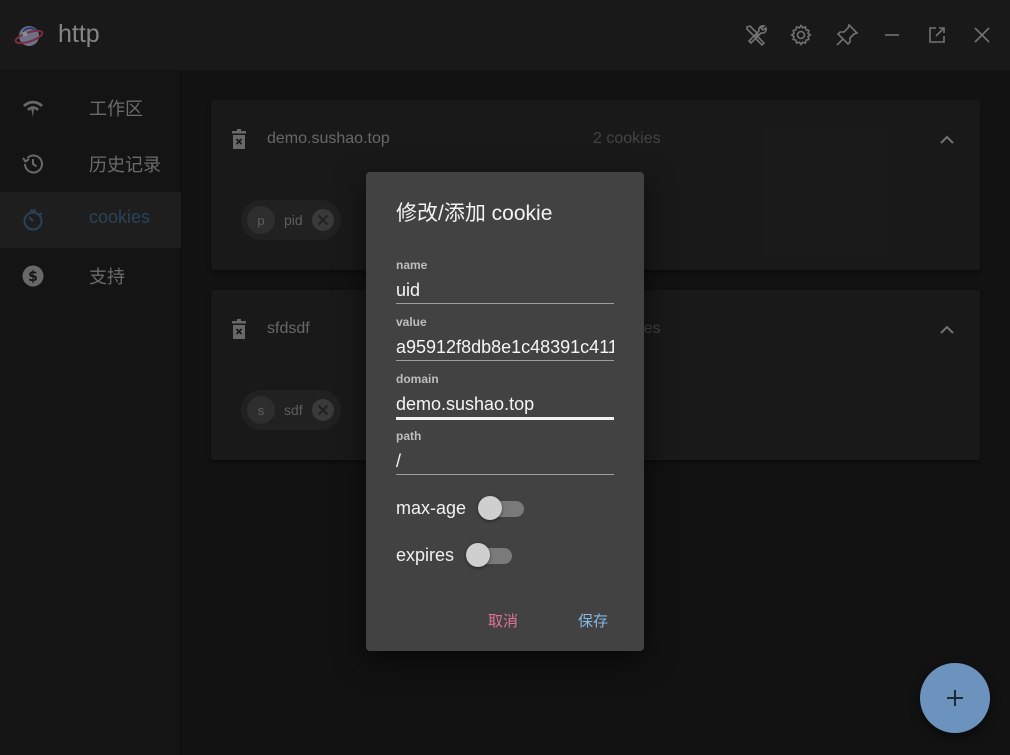 The height and width of the screenshot is (755, 1010). Describe the element at coordinates (425, 554) in the screenshot. I see `expires-label: expires` at that location.